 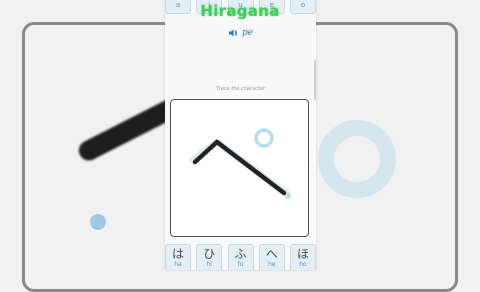 I want to click on background-guide-dot, so click(x=98, y=222).